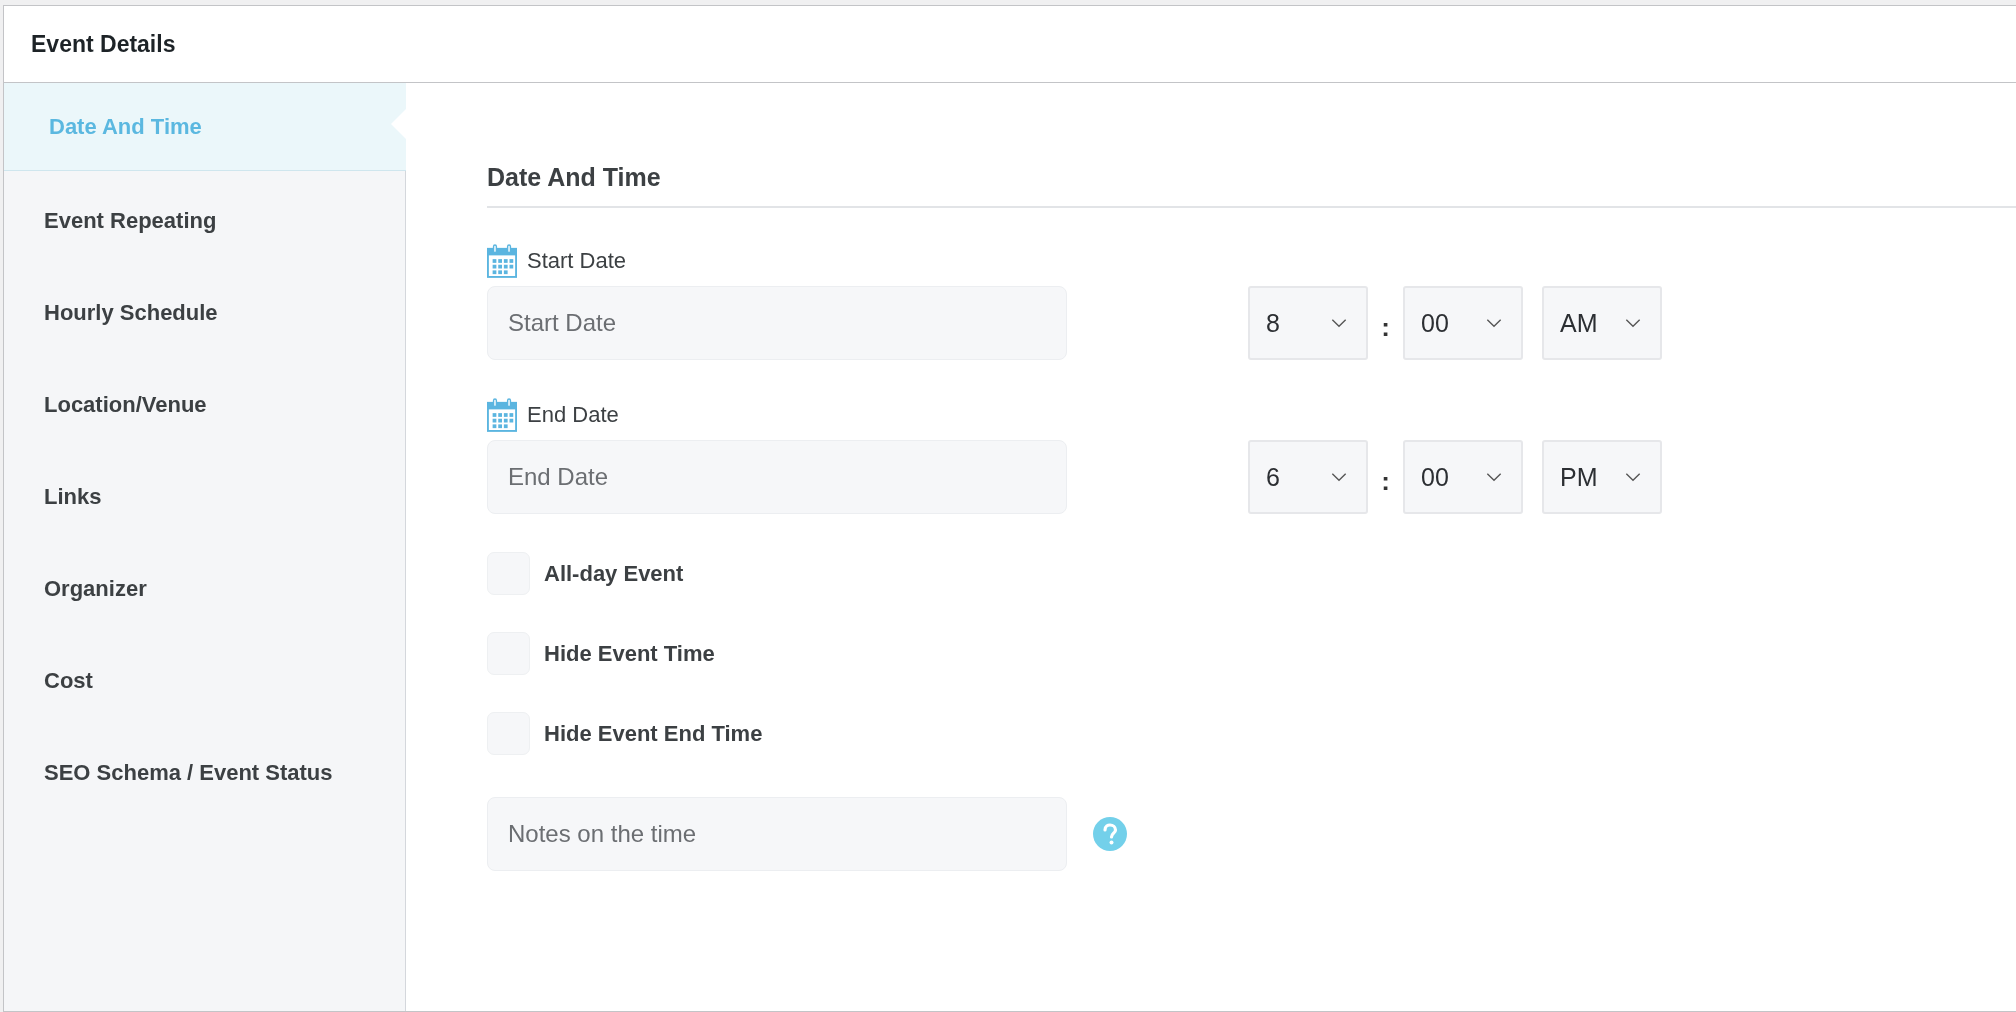  I want to click on notes-field: Notes on the time, so click(777, 834).